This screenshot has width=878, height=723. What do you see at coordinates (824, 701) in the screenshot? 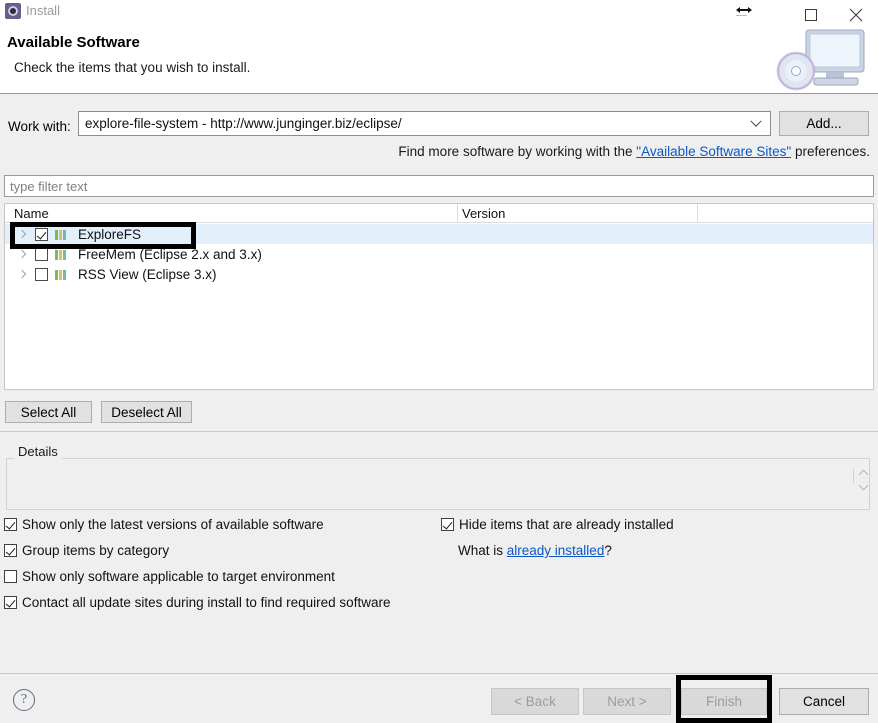
I see `cancel-button: Cancel` at bounding box center [824, 701].